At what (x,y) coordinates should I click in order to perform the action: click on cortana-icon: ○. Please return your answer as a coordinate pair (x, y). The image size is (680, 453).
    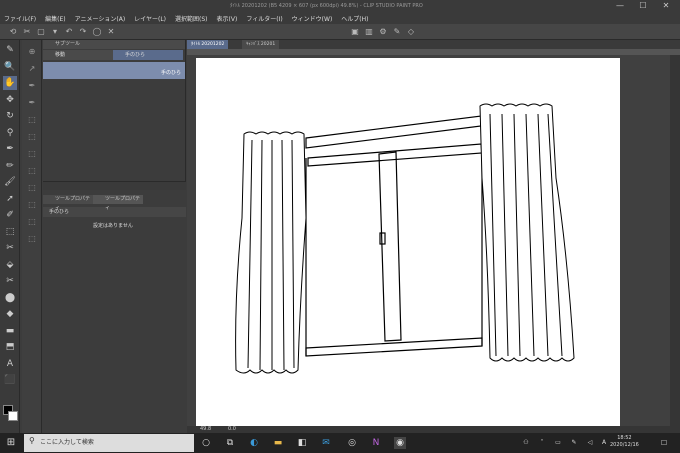
    Looking at the image, I should click on (206, 443).